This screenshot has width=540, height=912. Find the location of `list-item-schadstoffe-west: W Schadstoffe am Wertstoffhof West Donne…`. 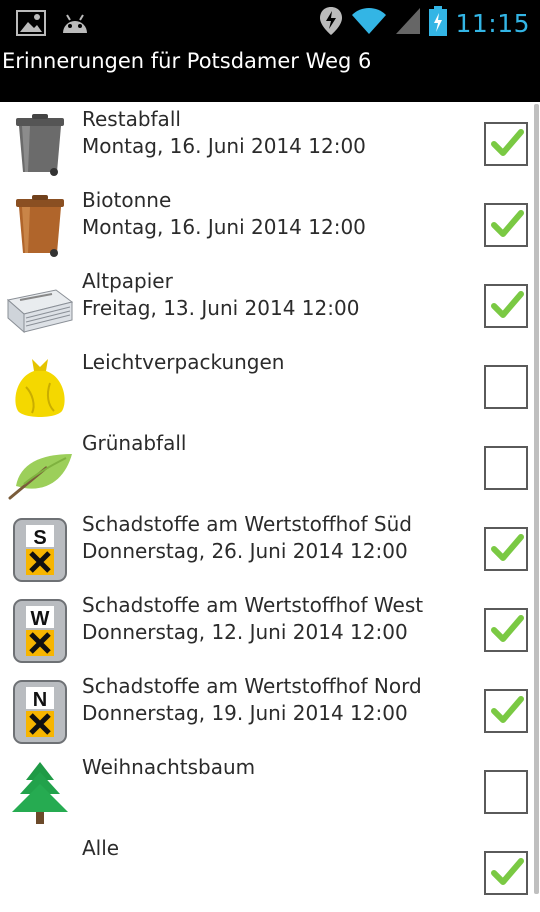

list-item-schadstoffe-west: W Schadstoffe am Wertstoffhof West Donne… is located at coordinates (270, 628).